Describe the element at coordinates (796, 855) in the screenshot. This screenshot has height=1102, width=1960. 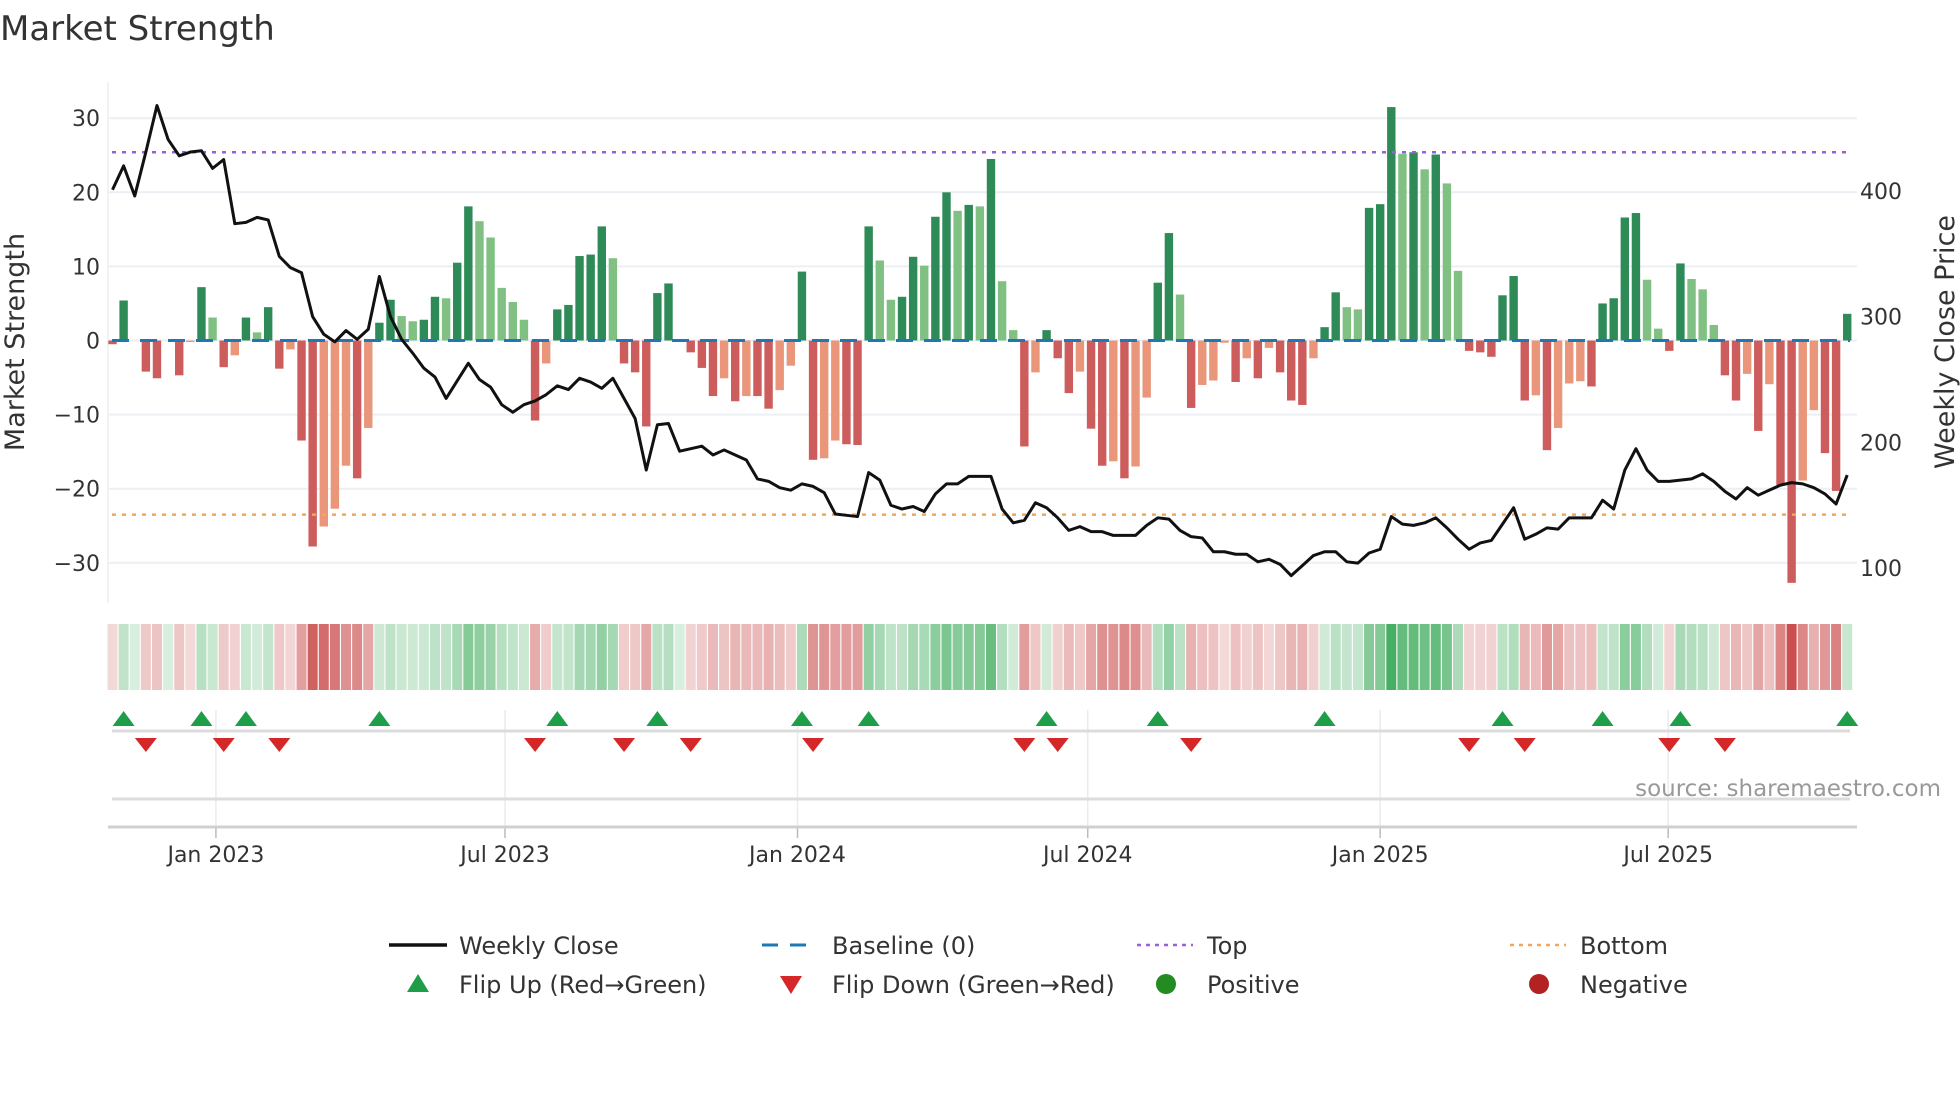
I see `x-tick-label: Jan 2024` at that location.